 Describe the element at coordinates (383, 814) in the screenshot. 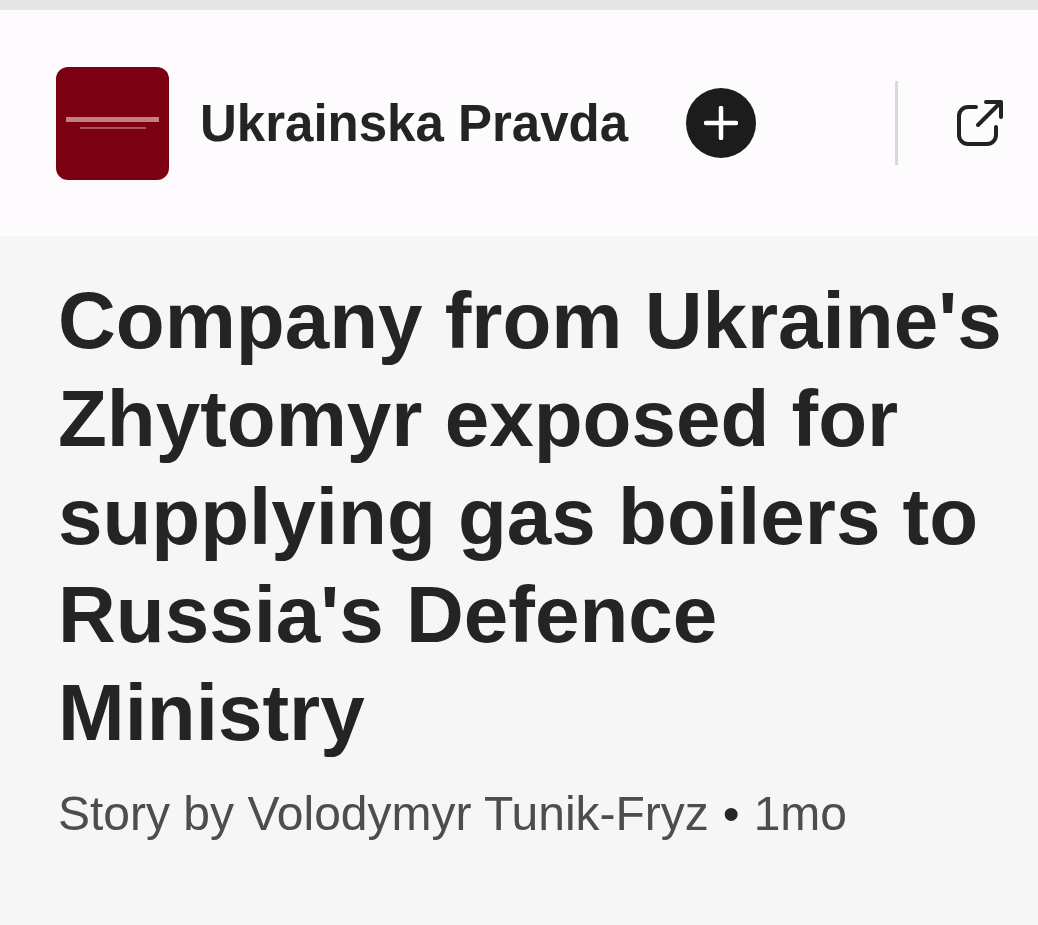

I see `byline: Story by Volodymyr Tunik-Fryz` at that location.